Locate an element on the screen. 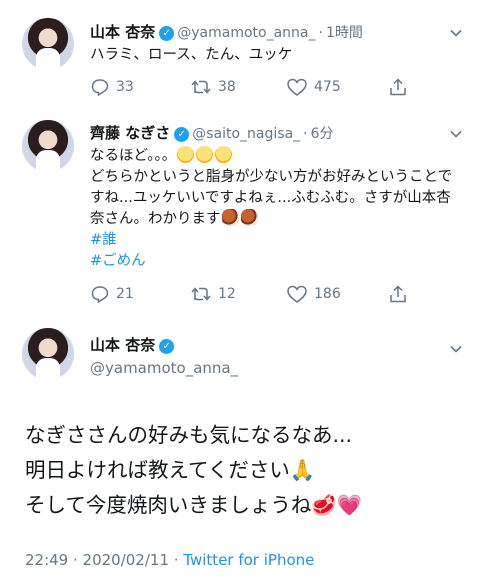 The image size is (480, 582). retweet-count: 38 is located at coordinates (227, 87).